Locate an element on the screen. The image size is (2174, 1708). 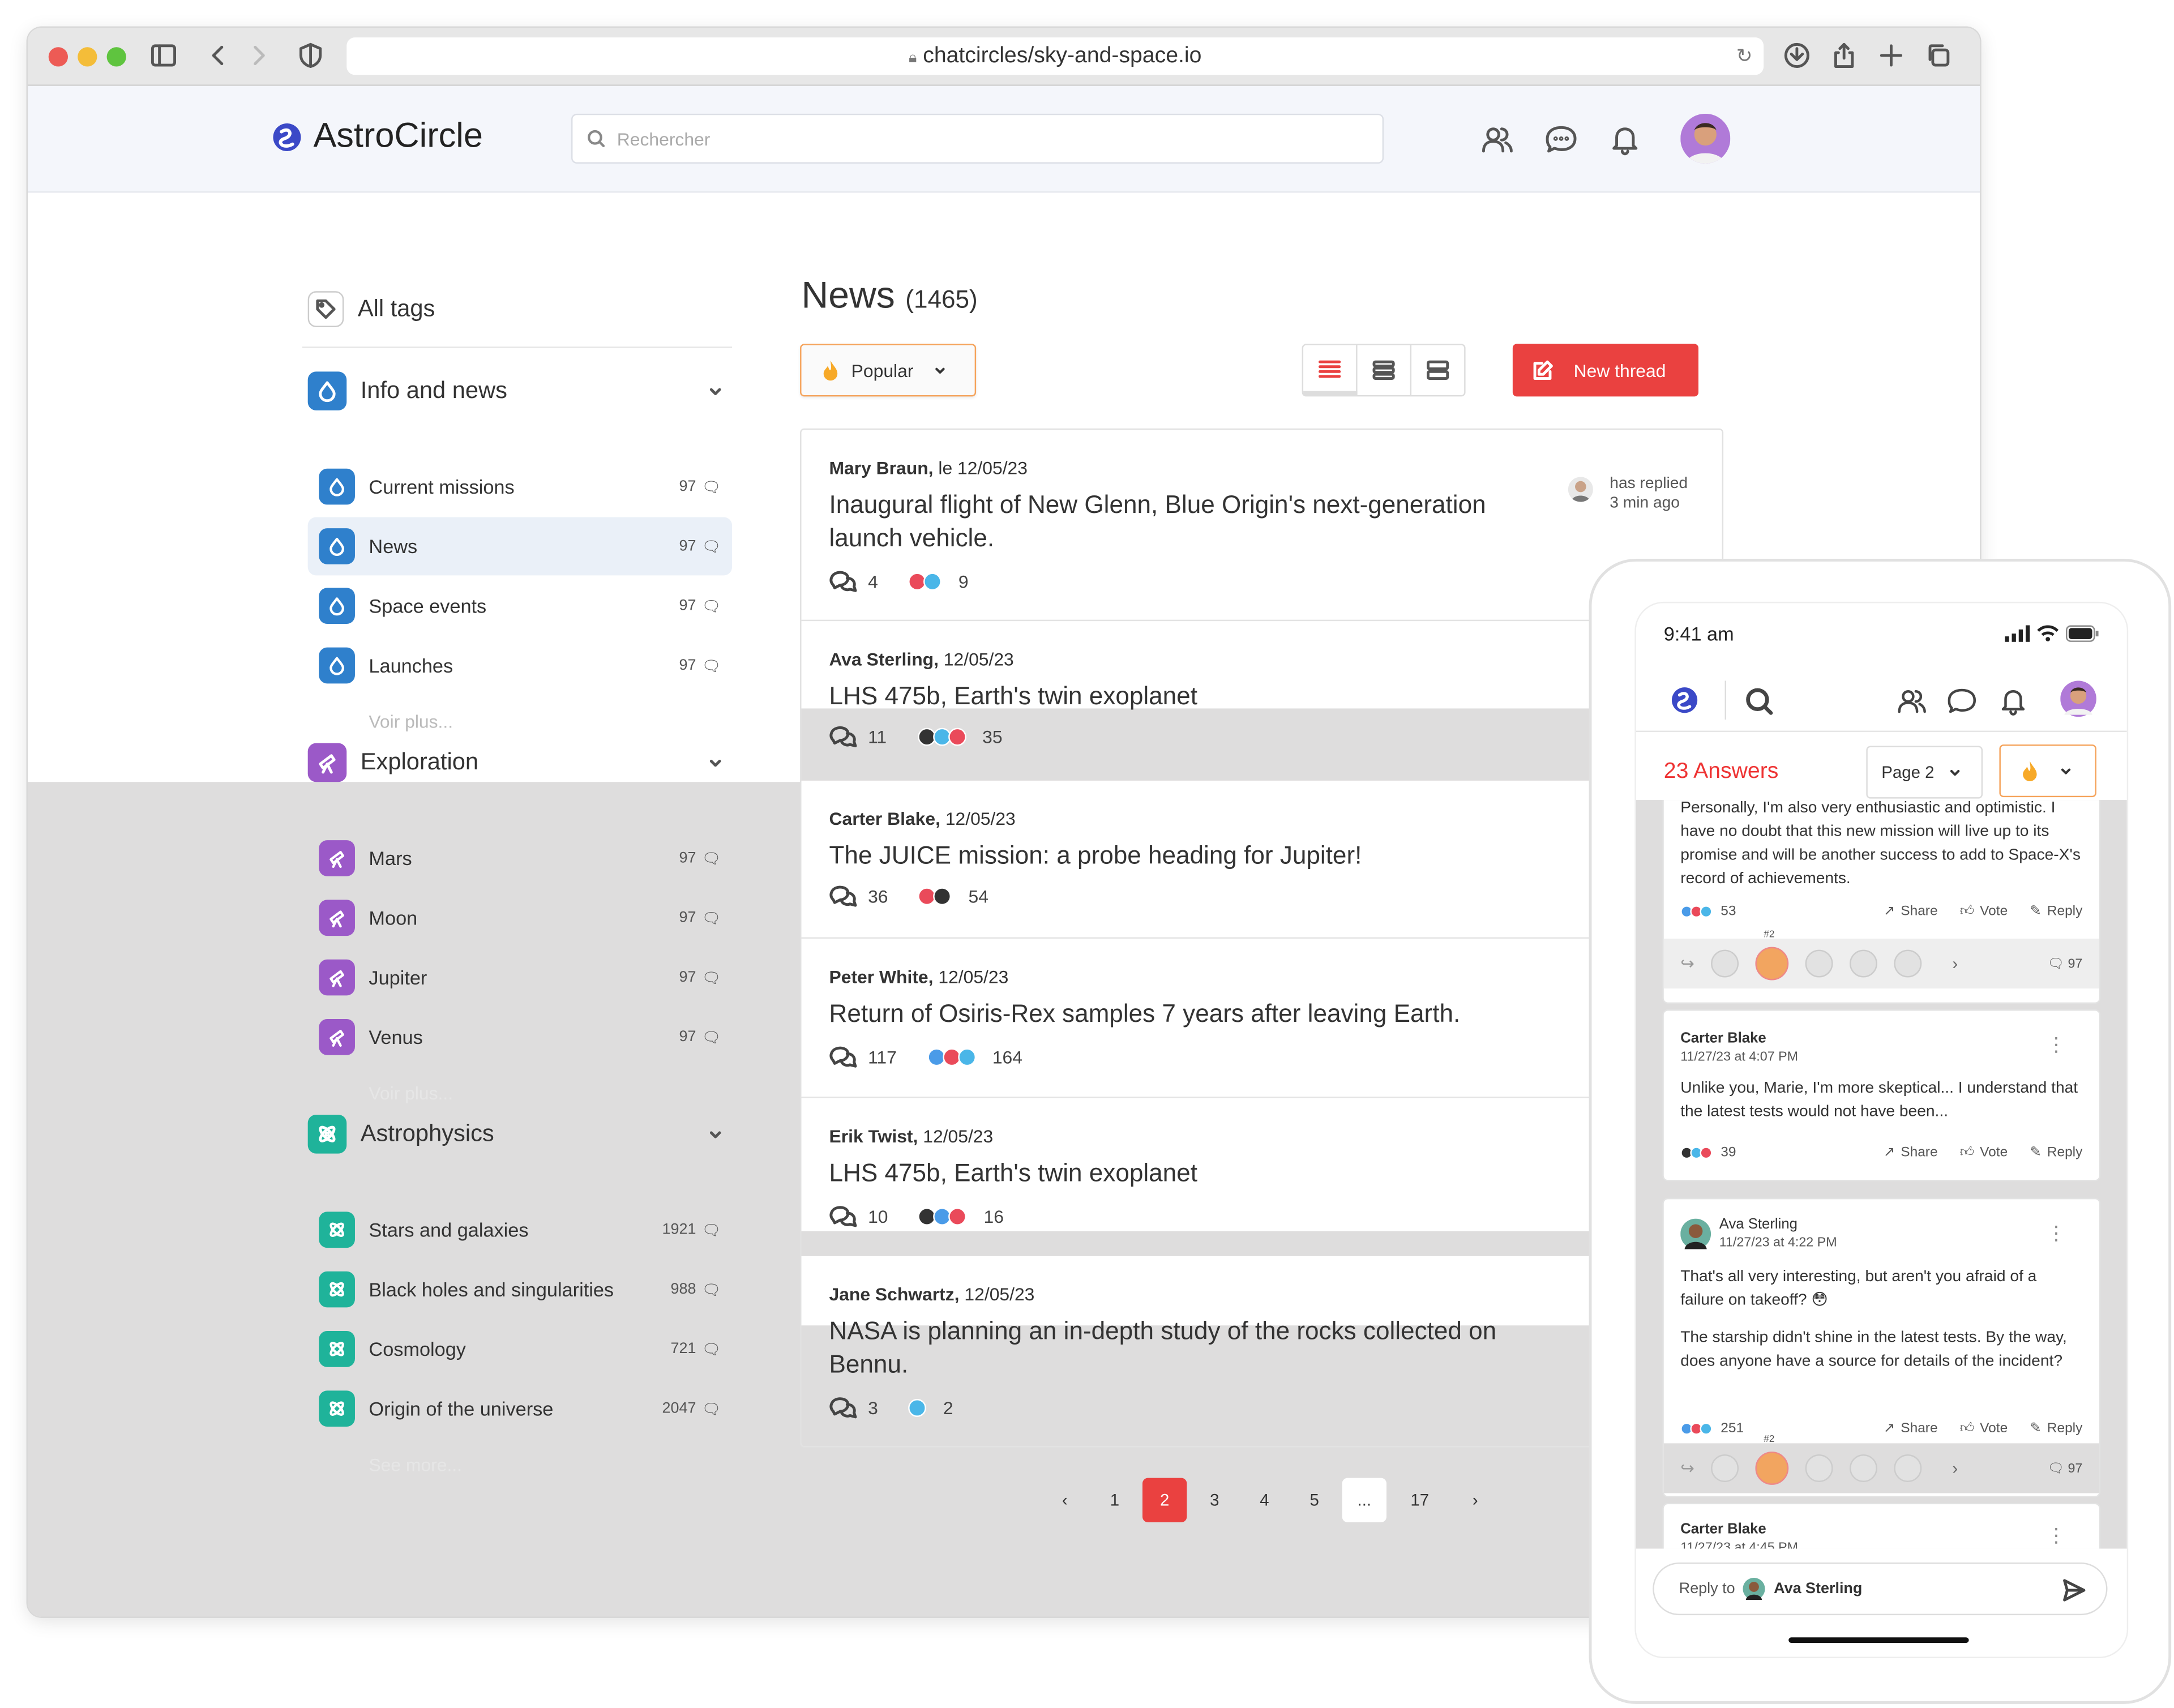
sidebar-item-jupiter: Jupiter 97 🗨︎ is located at coordinates (520, 977).